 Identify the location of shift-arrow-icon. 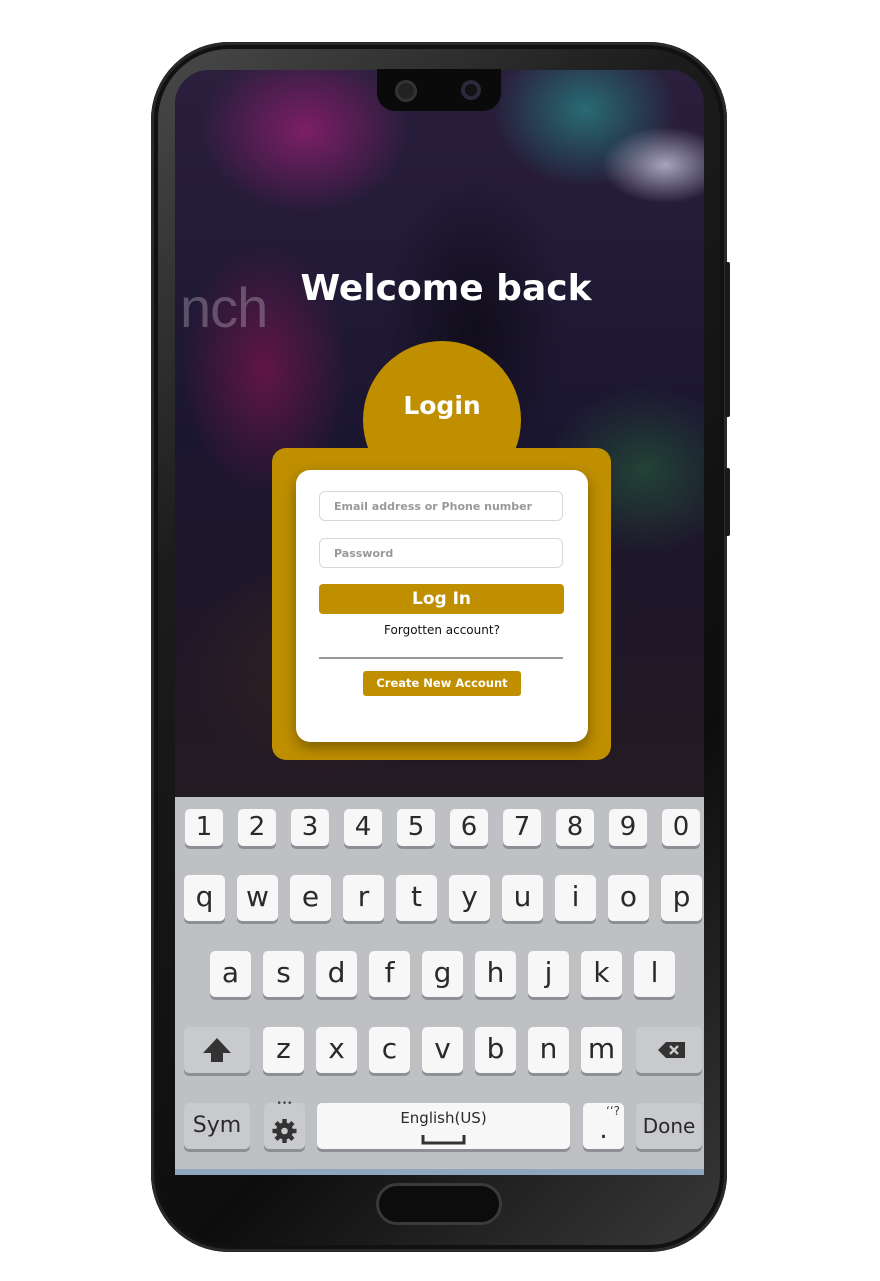
(217, 1050).